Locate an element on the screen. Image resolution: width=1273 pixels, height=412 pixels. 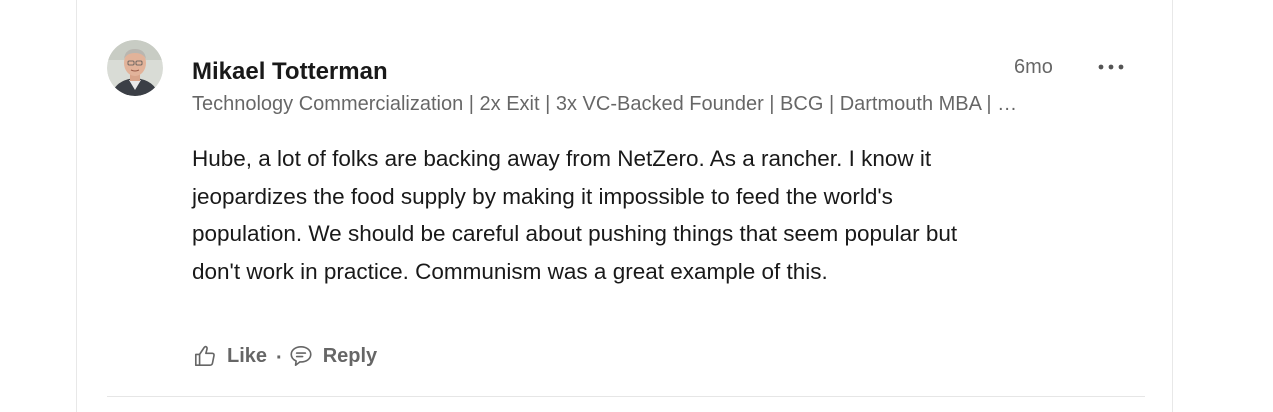
thumbs-up-icon is located at coordinates (204, 356).